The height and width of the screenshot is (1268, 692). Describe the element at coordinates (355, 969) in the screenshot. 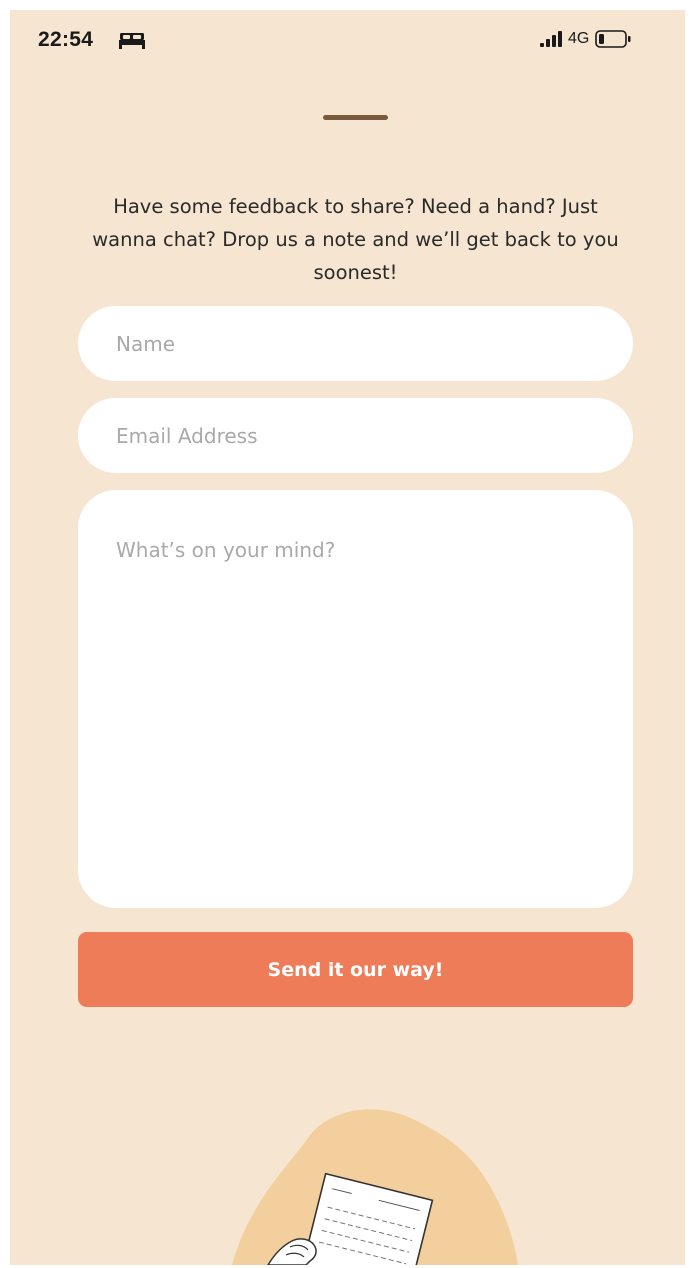

I see `send-button: Send it our way!` at that location.